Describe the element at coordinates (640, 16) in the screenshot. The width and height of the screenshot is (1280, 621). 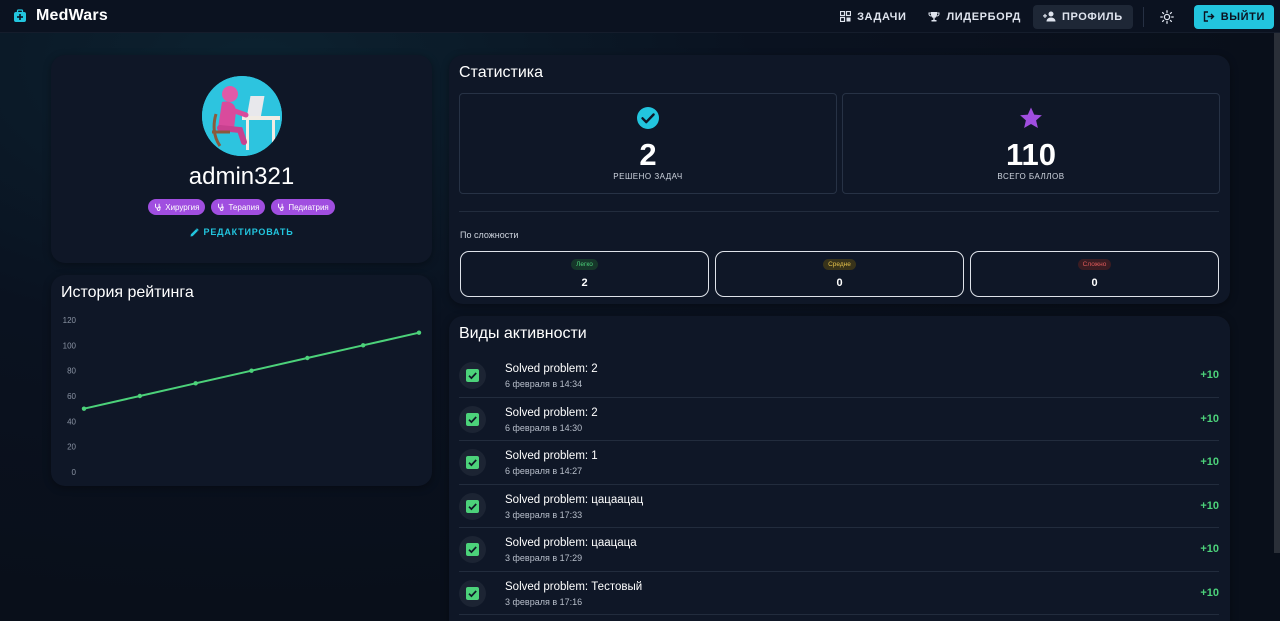
I see `top-bar: MedWars ЗАДАЧИ ЛИДЕРБОРД ПРОФИЛЬ ВЫЙТИ` at that location.